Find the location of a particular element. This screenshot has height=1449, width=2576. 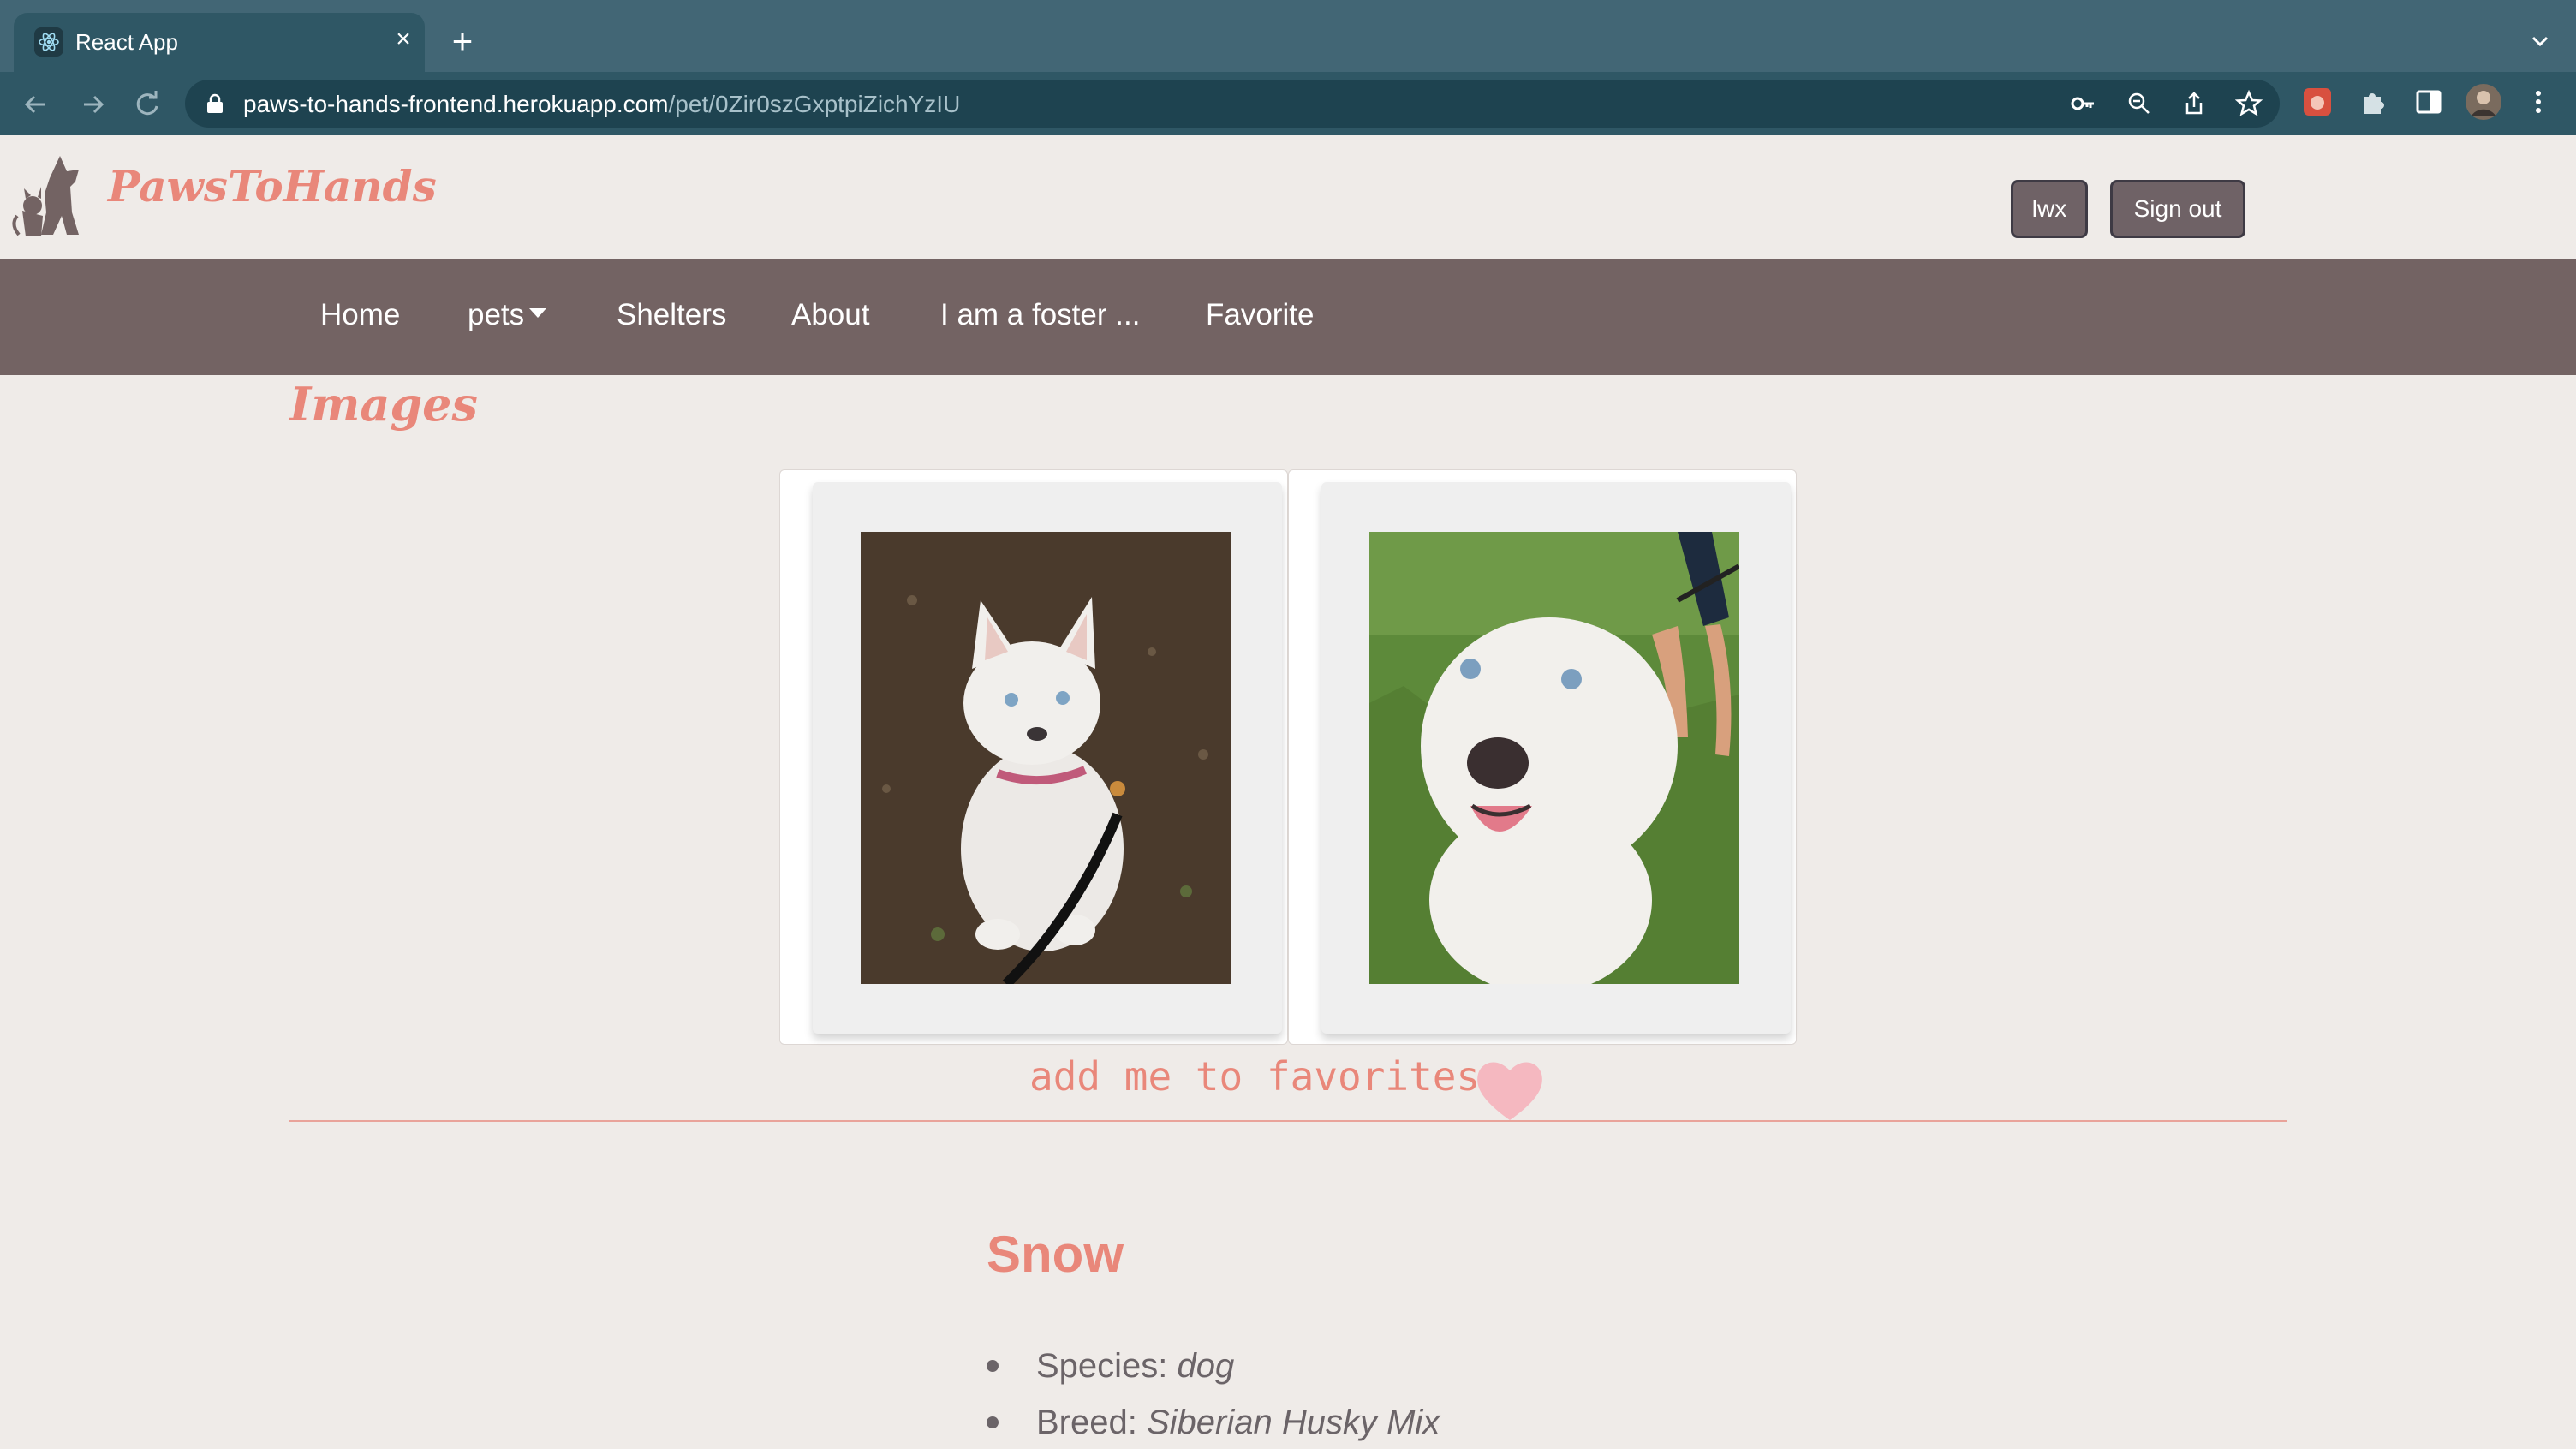

sign-out-button: Sign out is located at coordinates (2177, 209).